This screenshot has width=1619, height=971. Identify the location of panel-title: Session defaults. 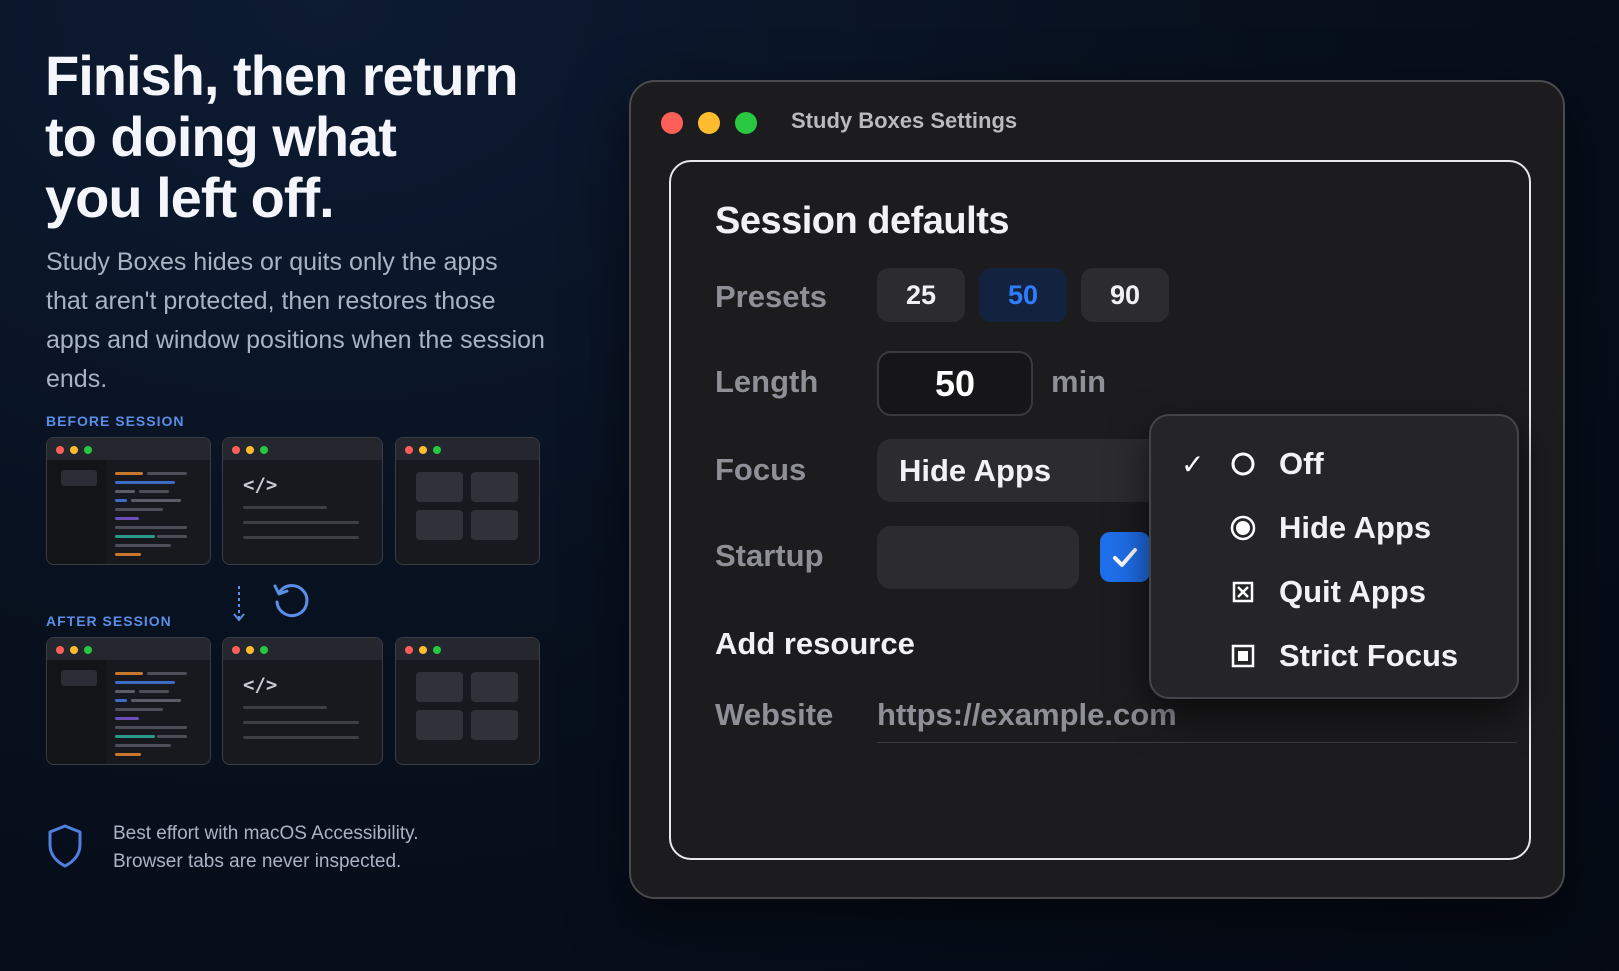
(862, 221).